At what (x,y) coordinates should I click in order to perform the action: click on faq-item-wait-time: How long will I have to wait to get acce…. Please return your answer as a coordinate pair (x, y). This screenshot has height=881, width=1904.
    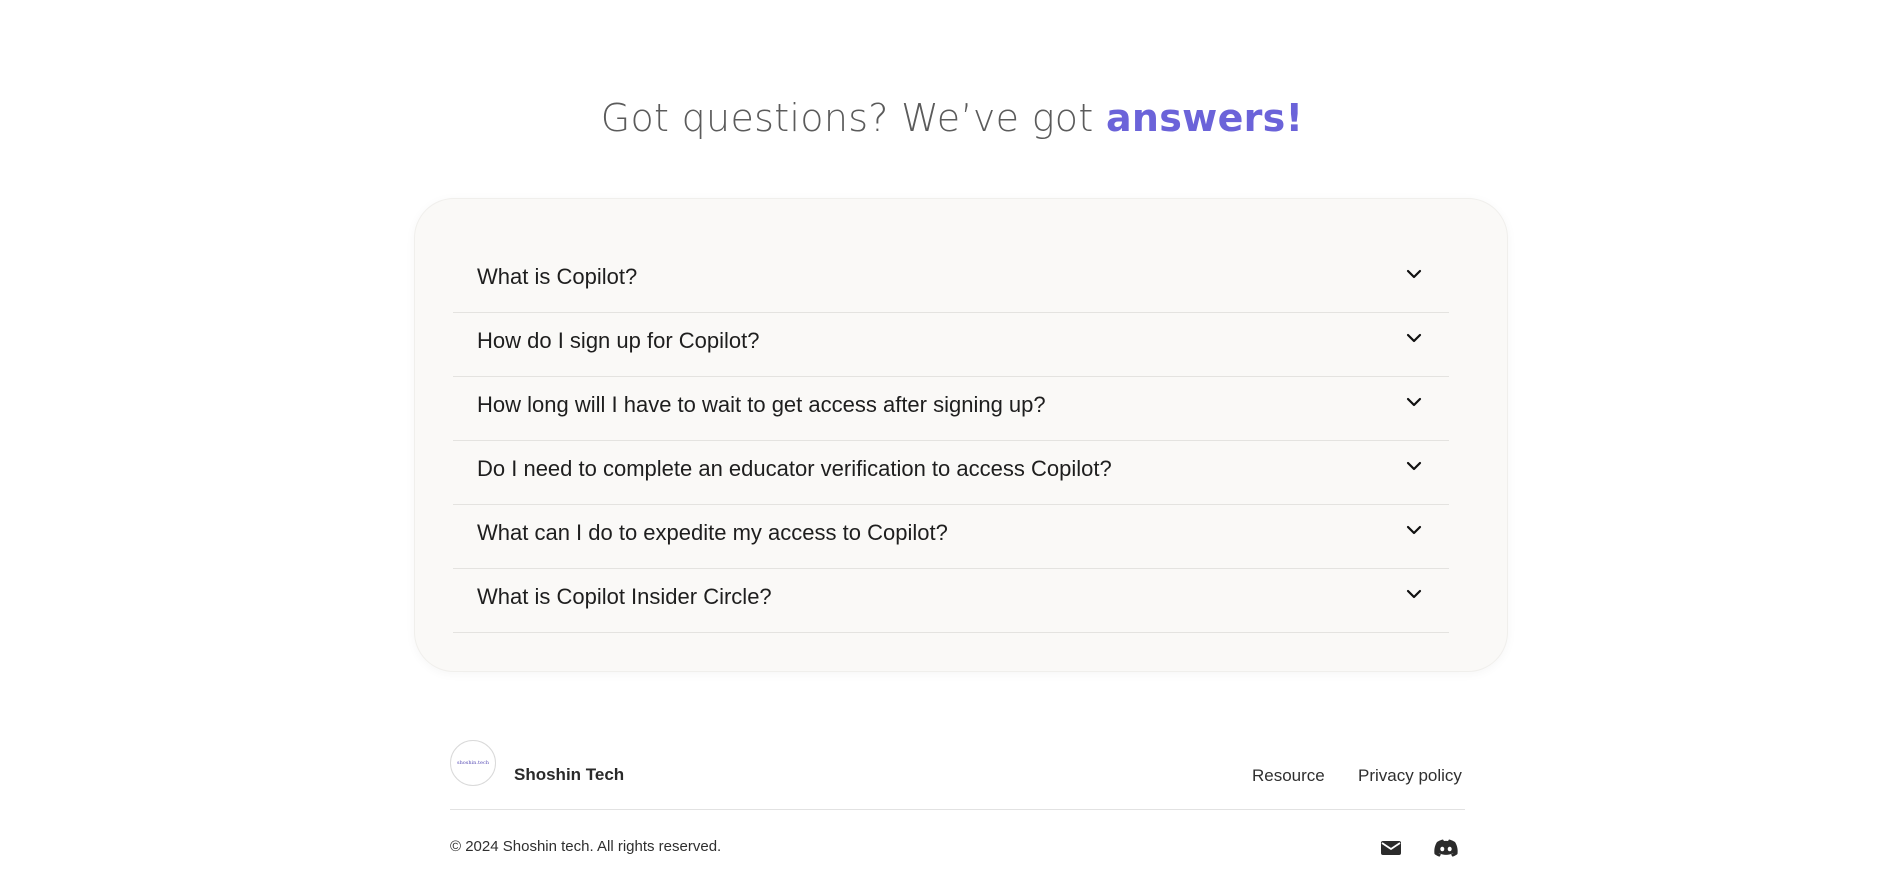
    Looking at the image, I should click on (951, 409).